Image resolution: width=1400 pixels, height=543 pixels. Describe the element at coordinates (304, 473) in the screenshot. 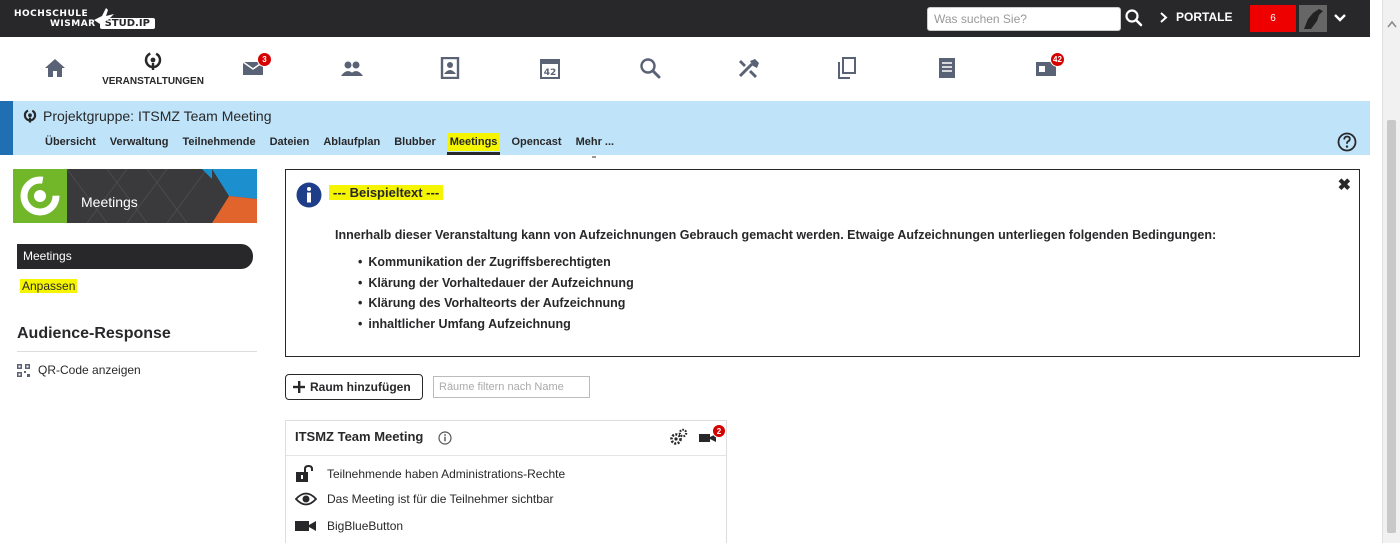

I see `unlock-icon` at that location.